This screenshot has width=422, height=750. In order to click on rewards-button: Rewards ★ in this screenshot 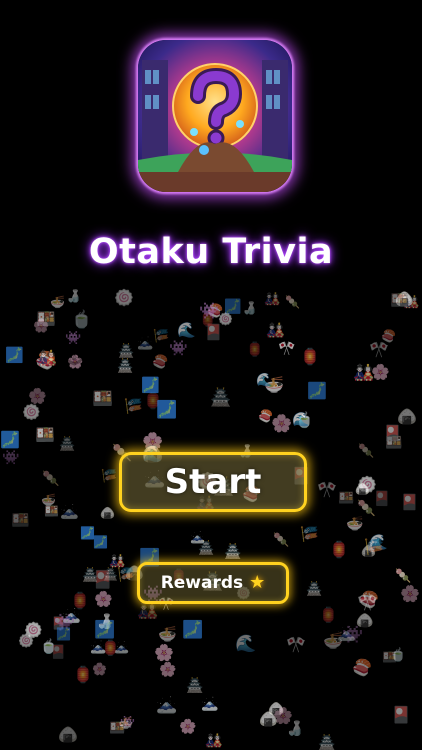, I will do `click(213, 583)`.